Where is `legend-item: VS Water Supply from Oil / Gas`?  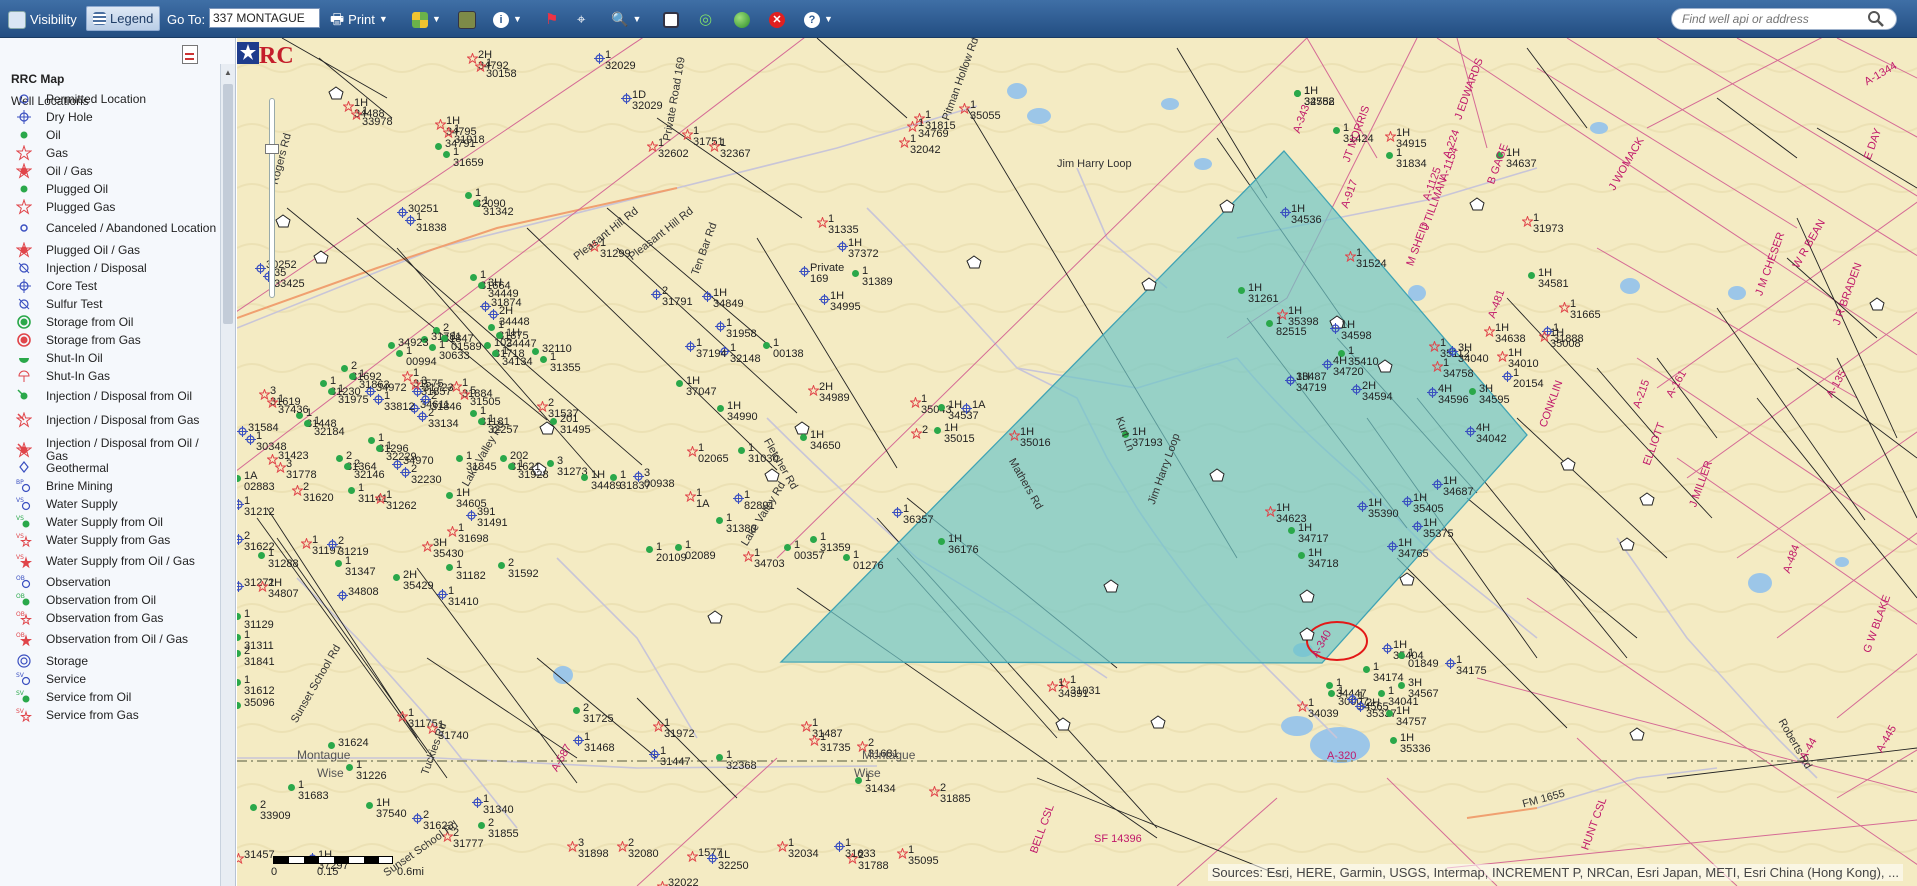
legend-item: VS Water Supply from Oil / Gas is located at coordinates (116, 561).